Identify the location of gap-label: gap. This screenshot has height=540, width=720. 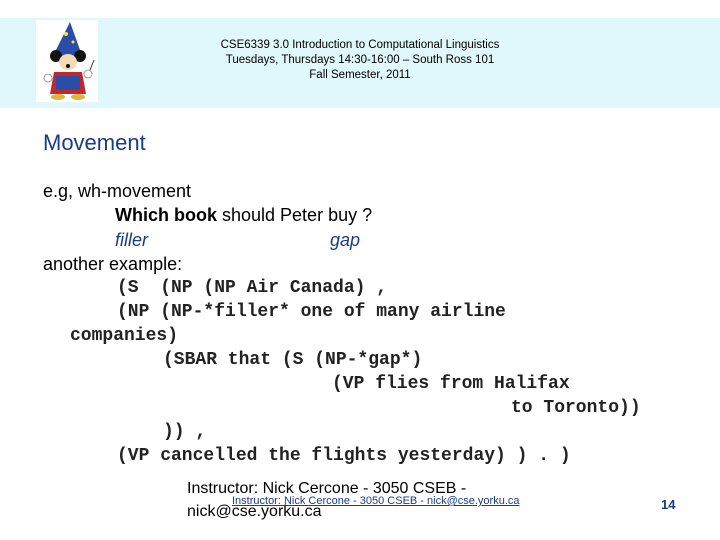
(345, 240).